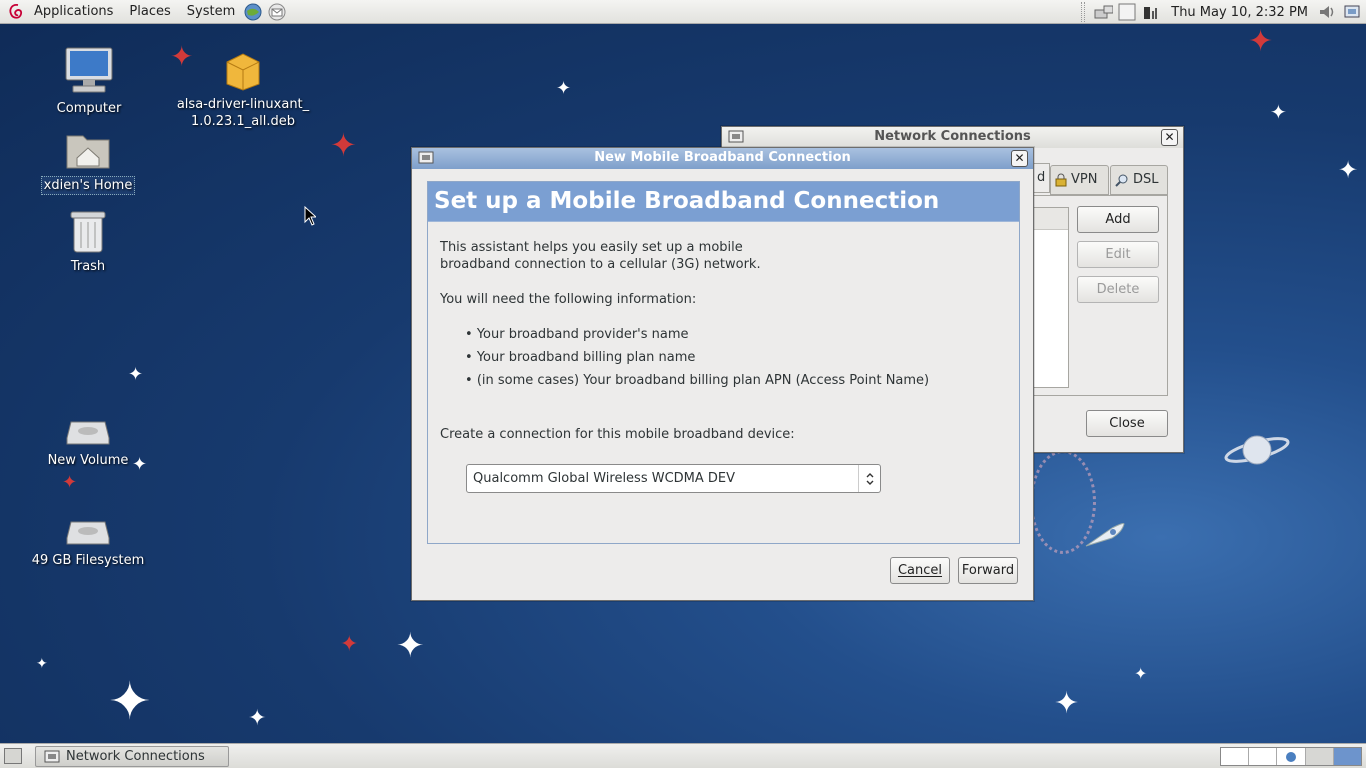  I want to click on device-select-value: Qualcomm Global Wireless WCDMA DEV, so click(604, 478).